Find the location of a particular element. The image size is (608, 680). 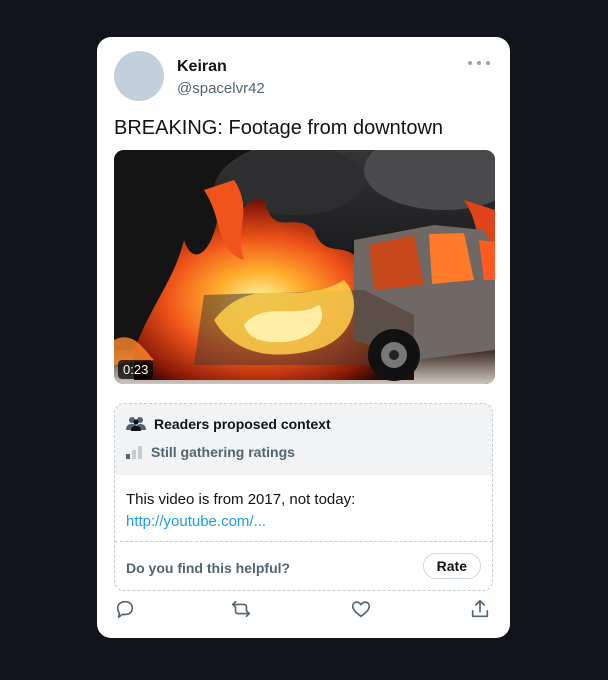

author-handle: @spacelvr42 is located at coordinates (221, 88).